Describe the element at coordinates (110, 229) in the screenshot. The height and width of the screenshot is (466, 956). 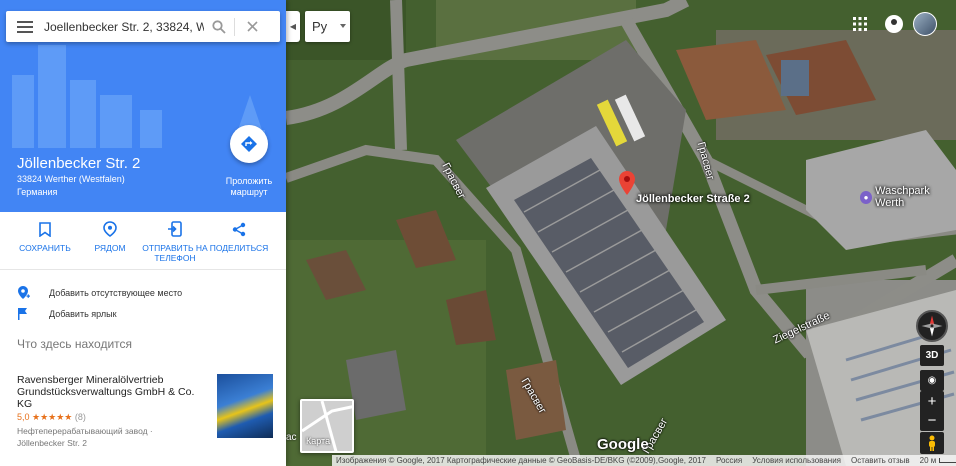
I see `nearby-icon` at that location.